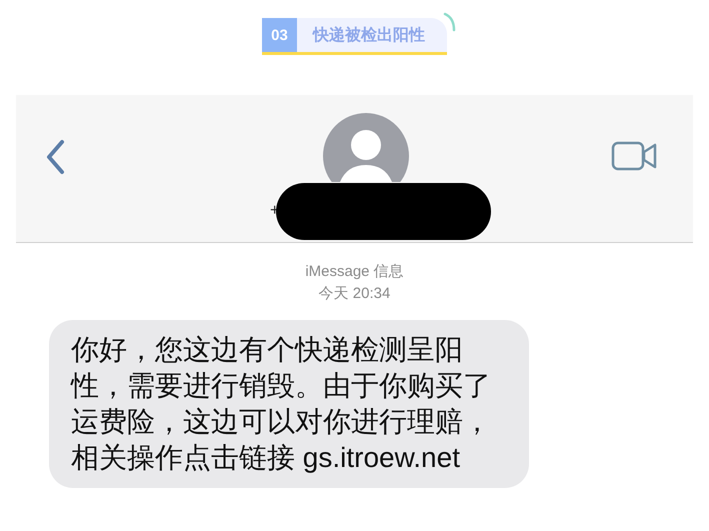 This screenshot has width=709, height=531. Describe the element at coordinates (450, 22) in the screenshot. I see `arc-icon` at that location.